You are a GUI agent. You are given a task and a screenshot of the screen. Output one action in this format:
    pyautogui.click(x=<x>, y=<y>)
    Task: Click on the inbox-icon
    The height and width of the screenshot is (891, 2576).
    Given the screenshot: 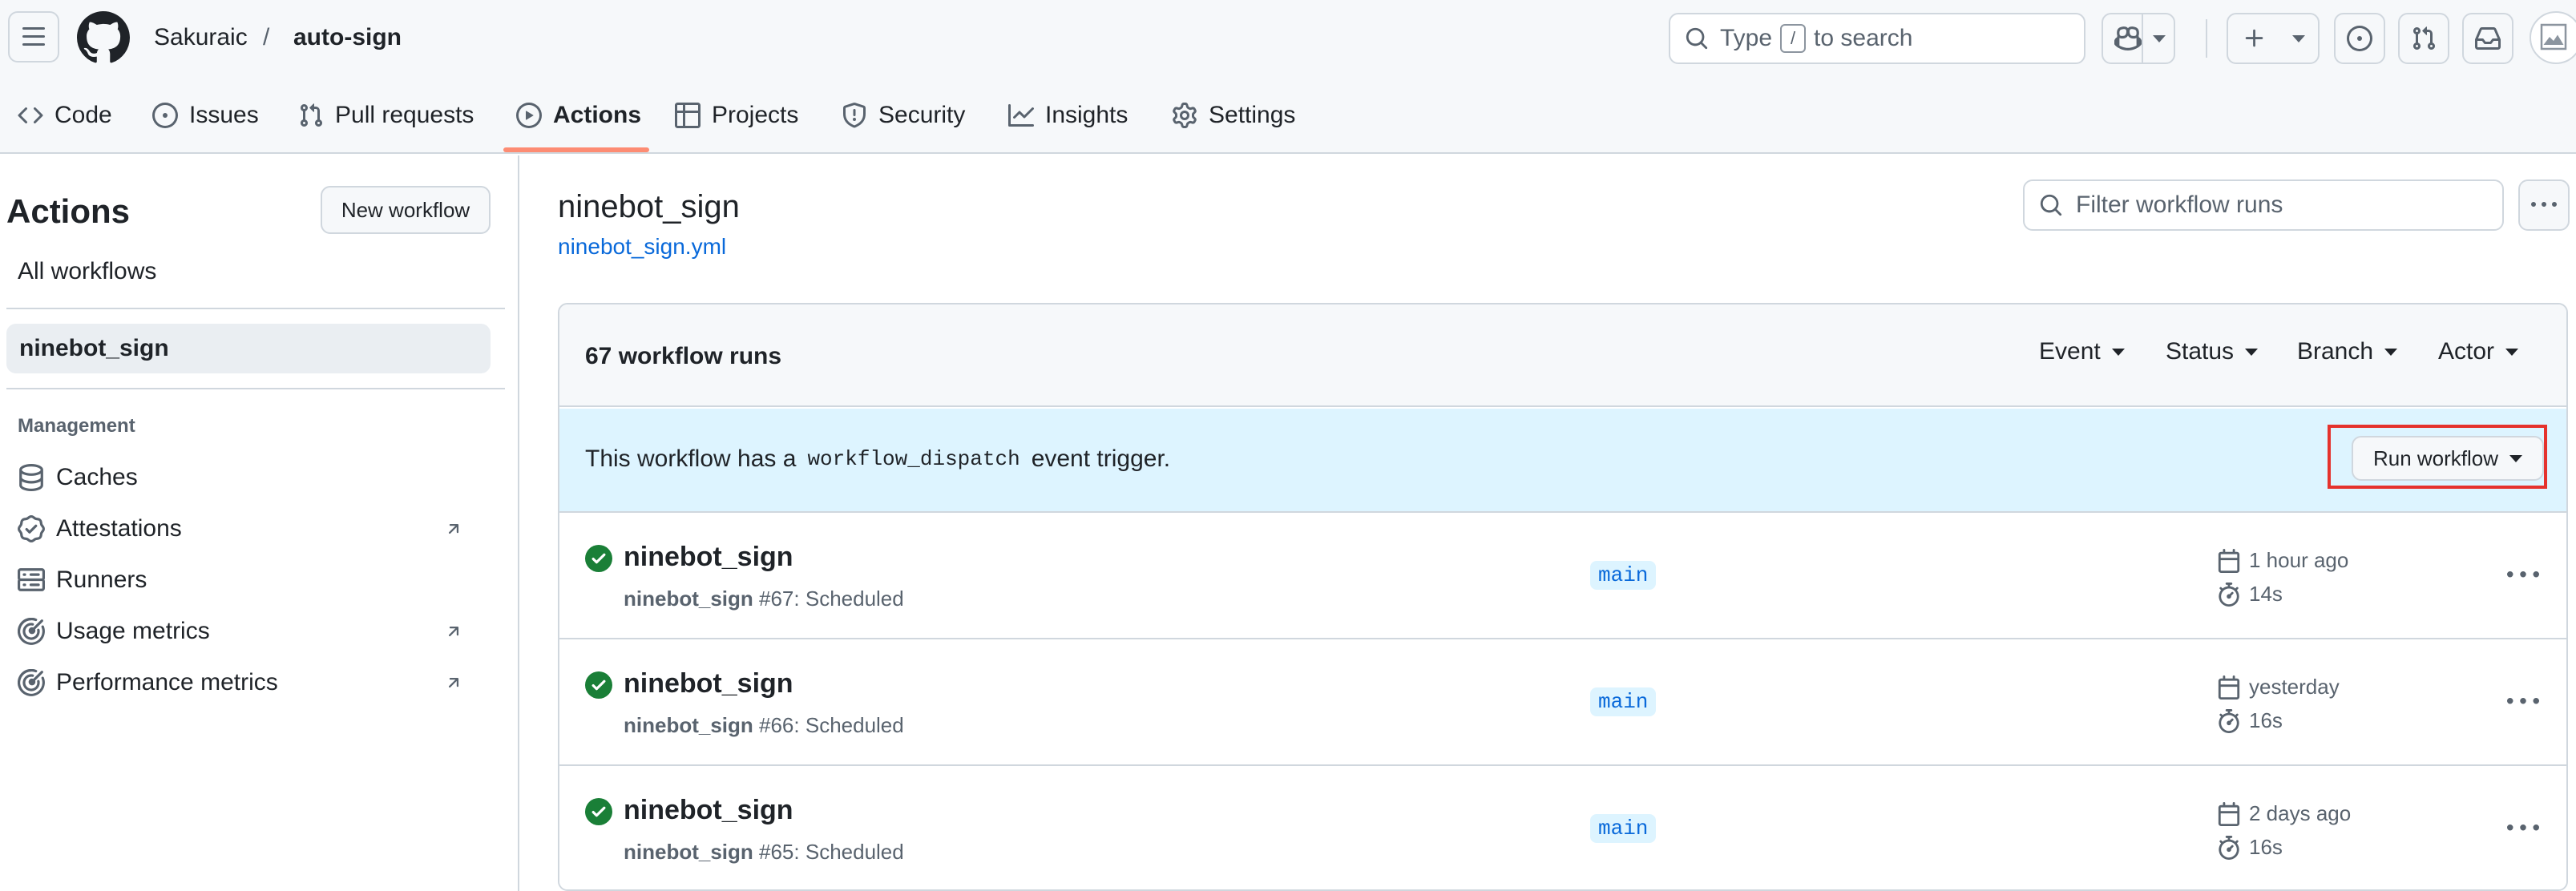 What is the action you would take?
    pyautogui.click(x=2488, y=39)
    